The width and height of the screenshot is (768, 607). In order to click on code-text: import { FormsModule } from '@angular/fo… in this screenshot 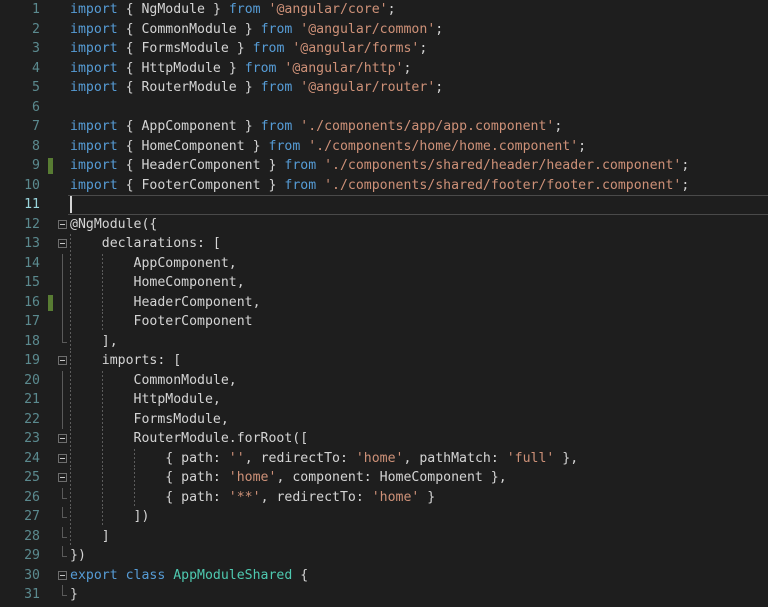, I will do `click(248, 49)`.